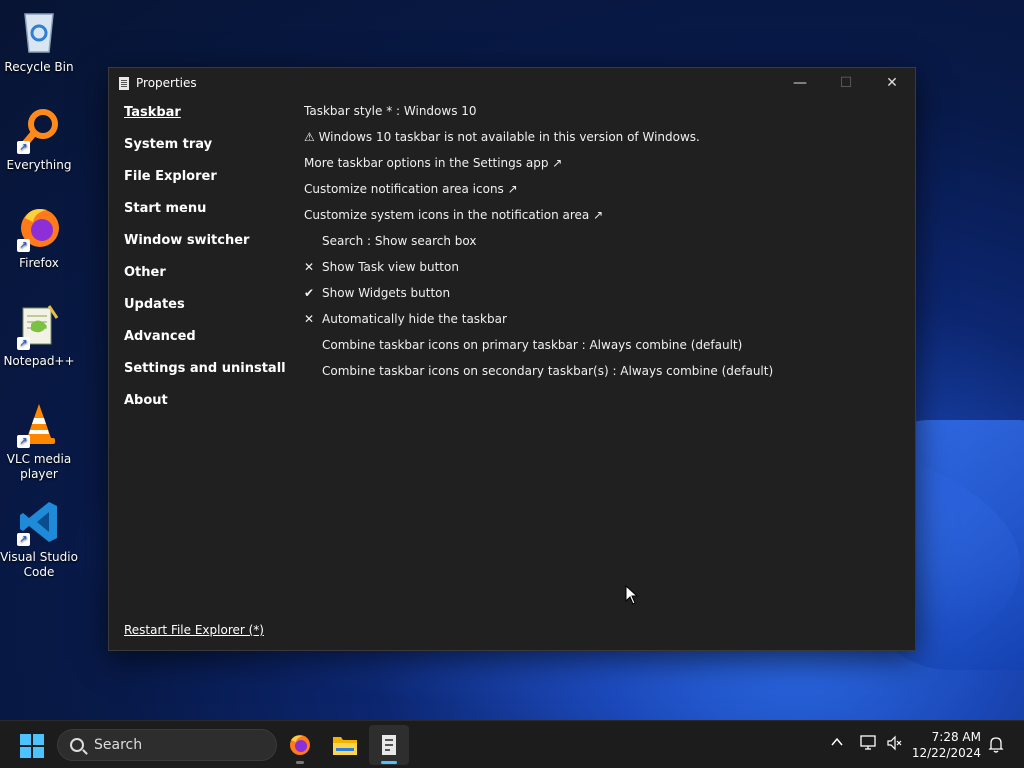 This screenshot has width=1024, height=768. I want to click on mouse-cursor-icon, so click(632, 595).